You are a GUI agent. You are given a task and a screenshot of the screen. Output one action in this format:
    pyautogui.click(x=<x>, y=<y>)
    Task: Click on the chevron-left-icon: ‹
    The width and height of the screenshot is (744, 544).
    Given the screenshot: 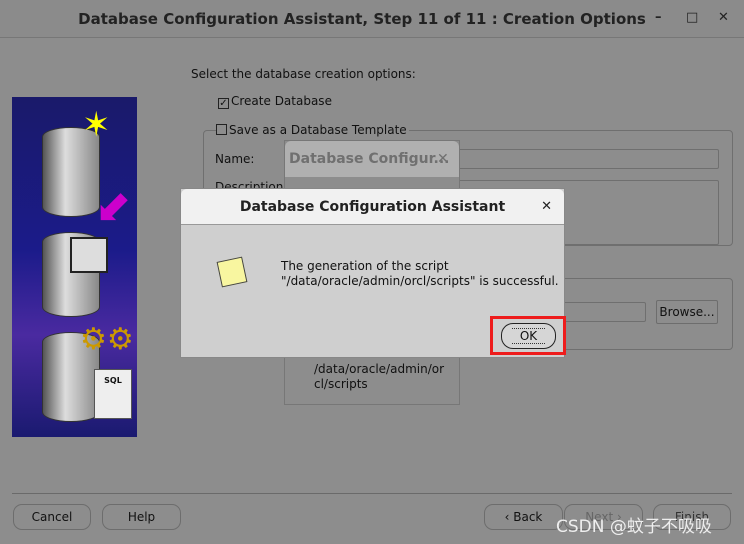 What is the action you would take?
    pyautogui.click(x=509, y=517)
    